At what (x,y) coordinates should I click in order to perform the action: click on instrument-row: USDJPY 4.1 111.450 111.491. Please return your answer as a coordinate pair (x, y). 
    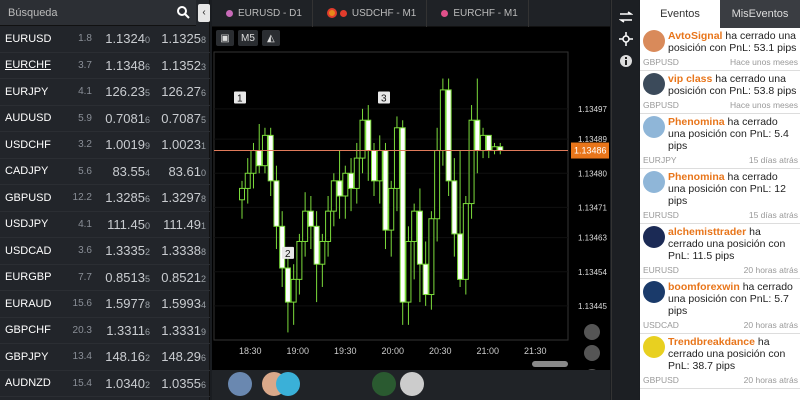
    Looking at the image, I should click on (105, 225).